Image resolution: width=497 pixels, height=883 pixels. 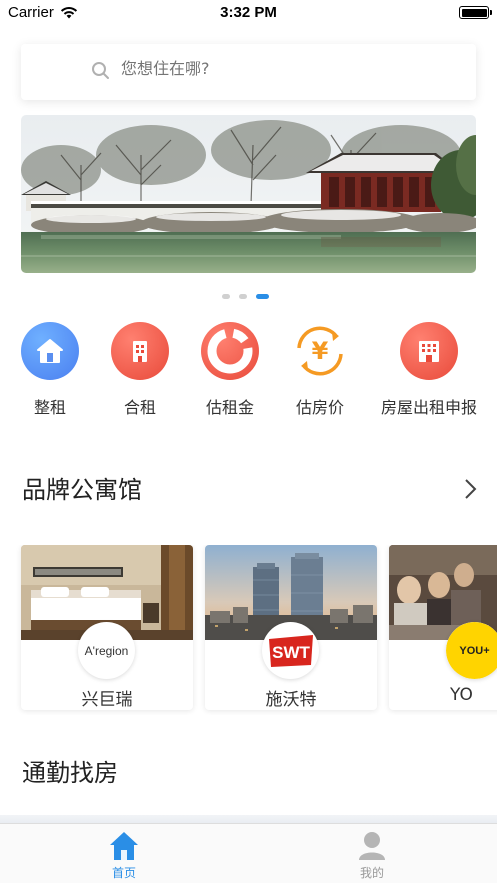 I want to click on brand-logo: A'region, so click(x=106, y=650).